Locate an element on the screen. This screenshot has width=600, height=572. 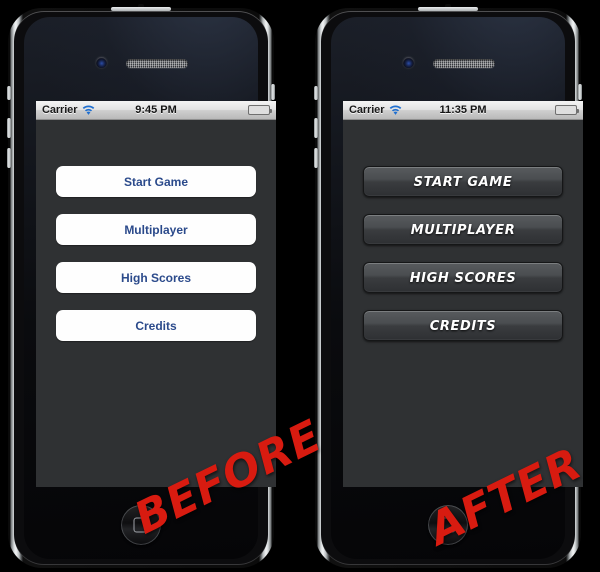
high-scores-button: High Scores is located at coordinates (156, 277).